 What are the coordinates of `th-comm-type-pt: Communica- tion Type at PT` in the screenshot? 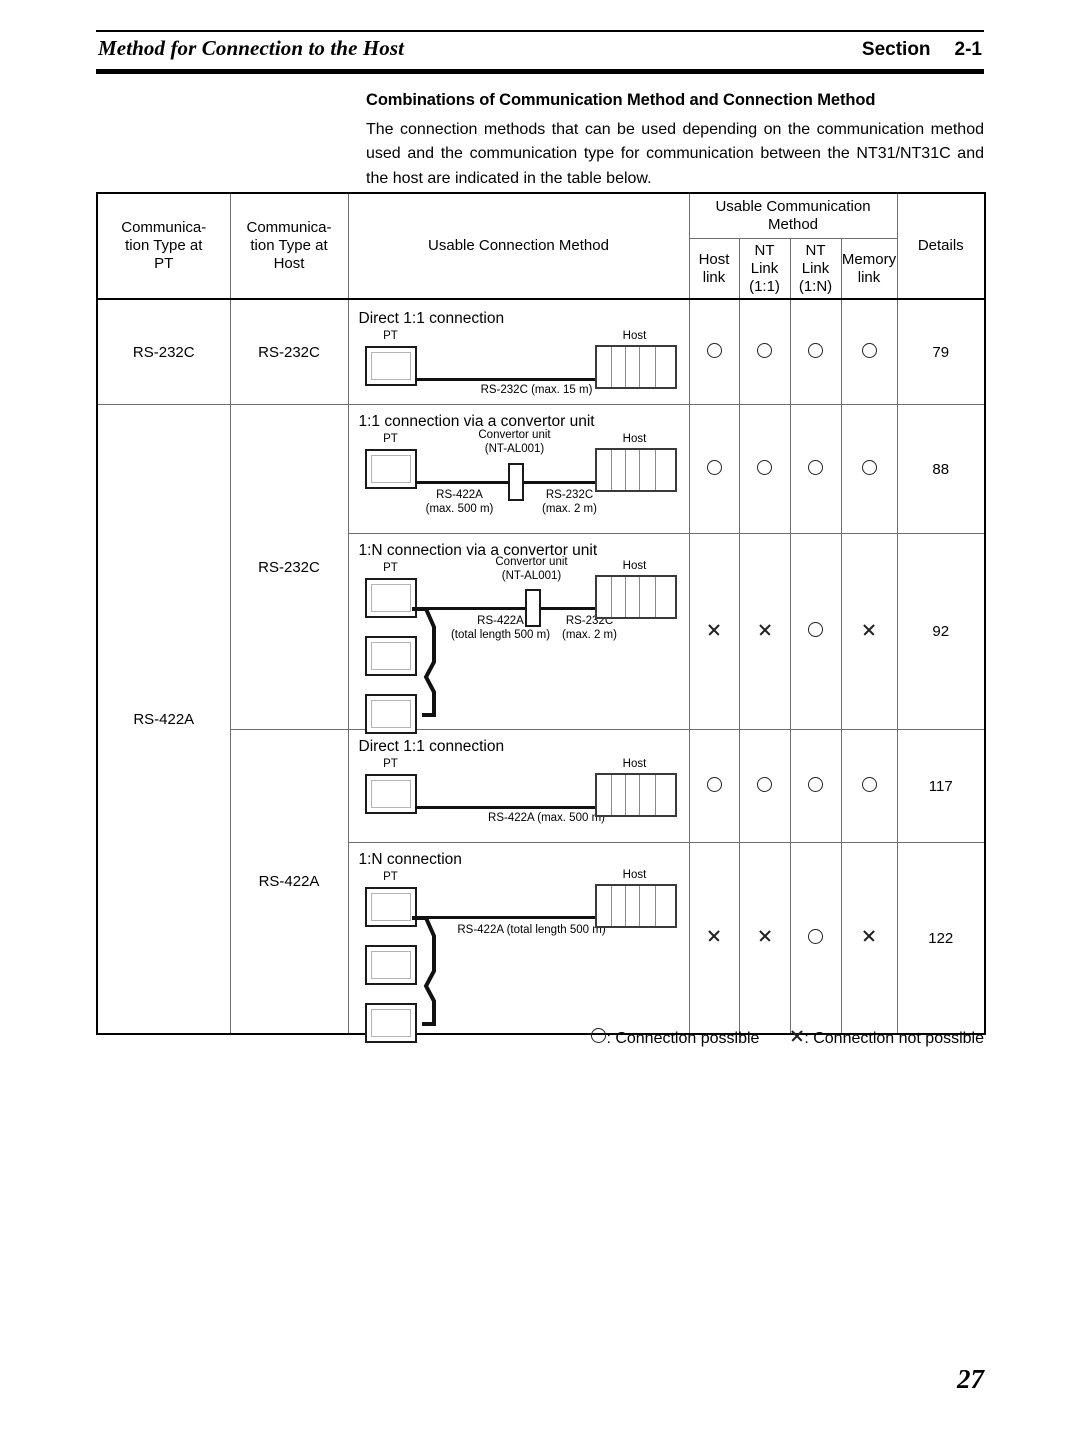 It's located at (163, 246).